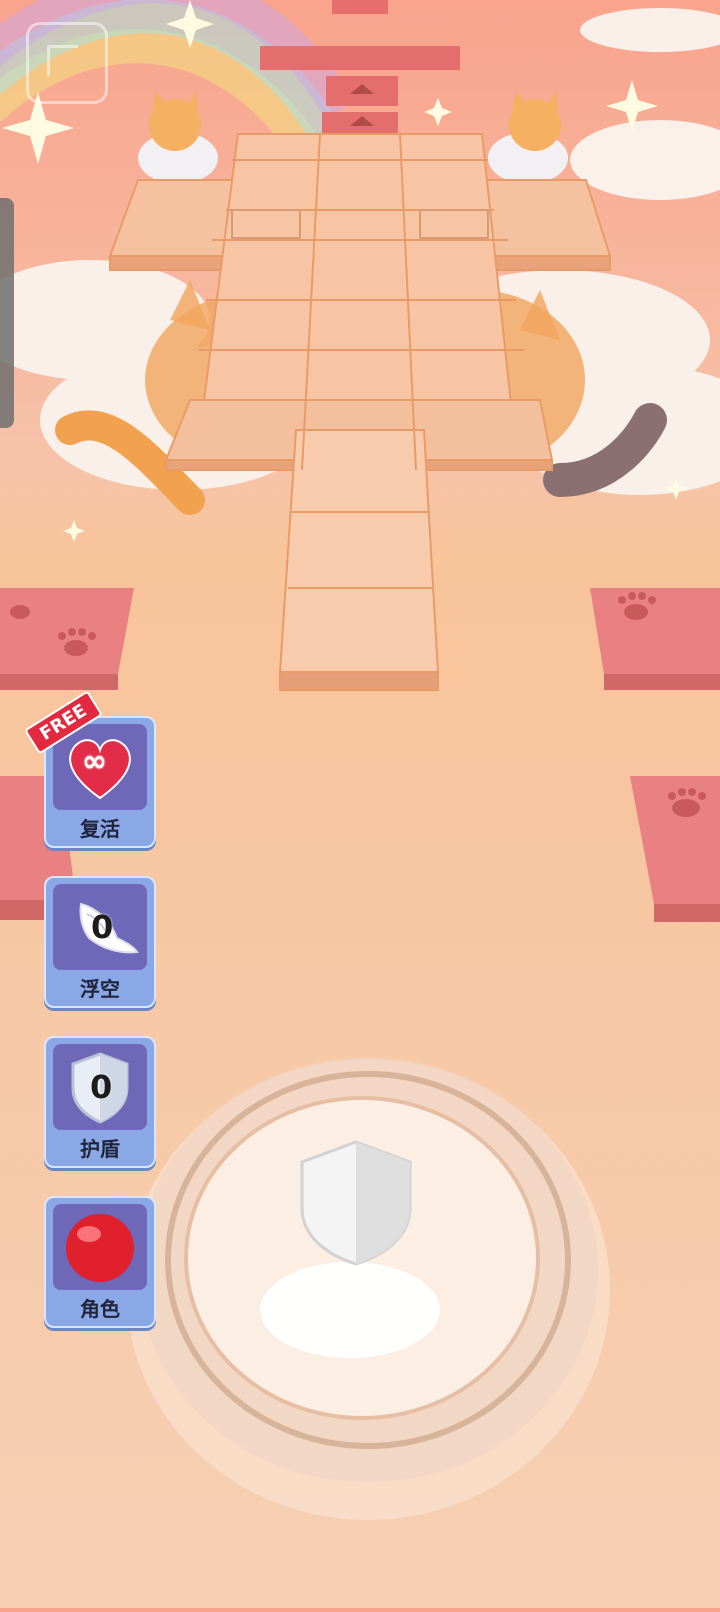  I want to click on float-count: 0, so click(102, 927).